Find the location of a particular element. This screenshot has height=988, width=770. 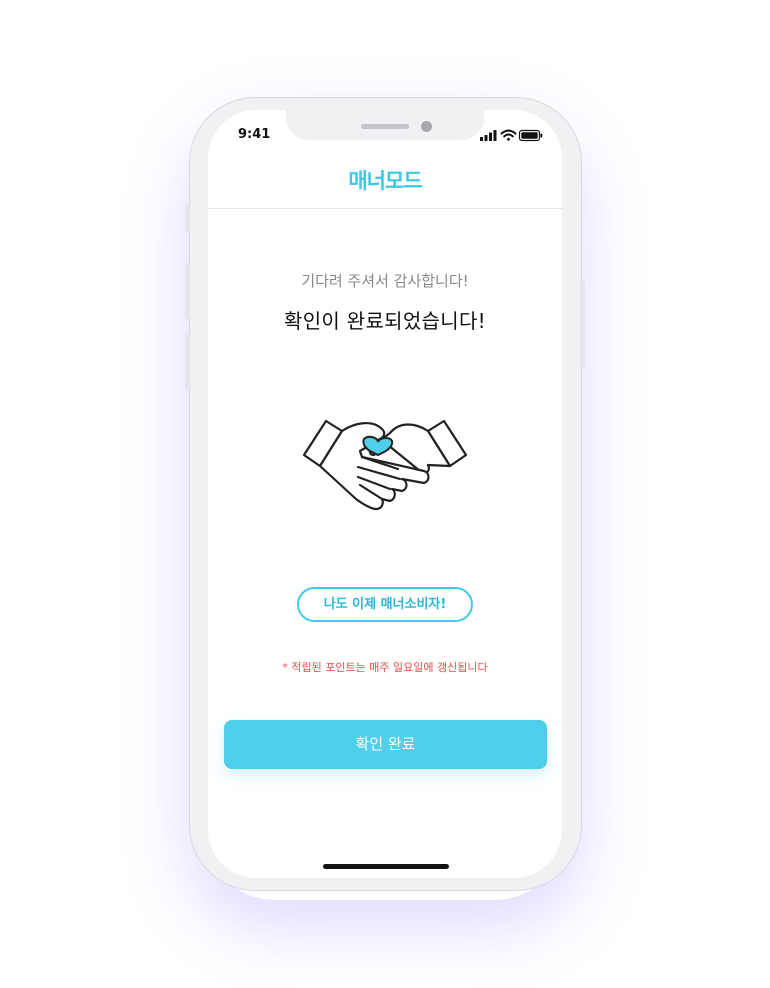

battery-icon is located at coordinates (530, 135).